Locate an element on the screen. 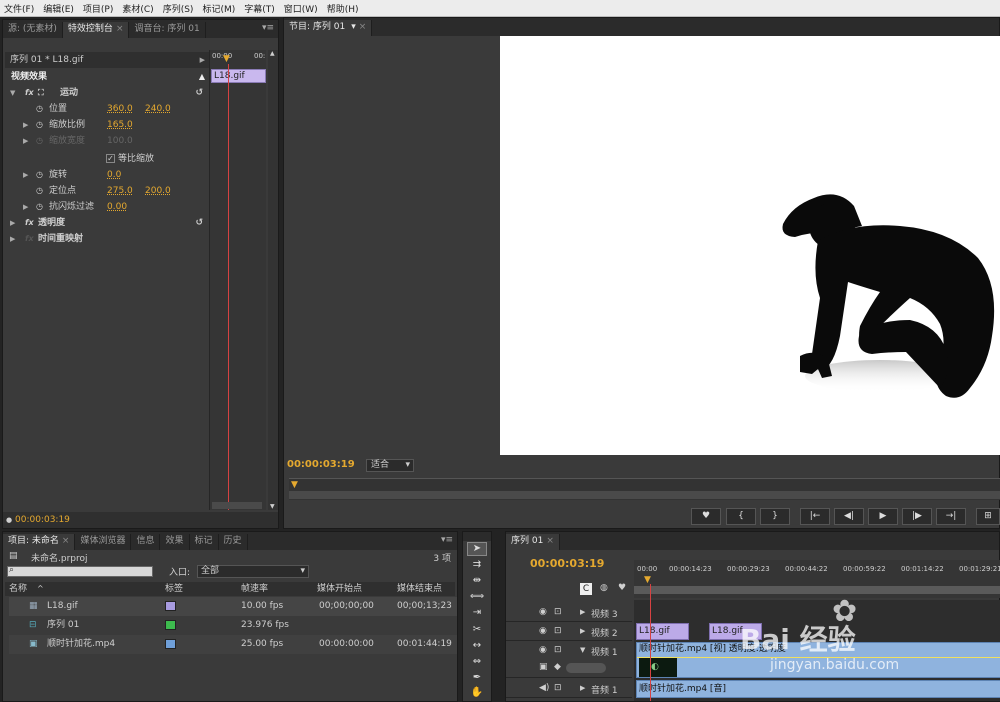 The height and width of the screenshot is (702, 1000). fit-dropdown: 适合 ▾ is located at coordinates (390, 465).